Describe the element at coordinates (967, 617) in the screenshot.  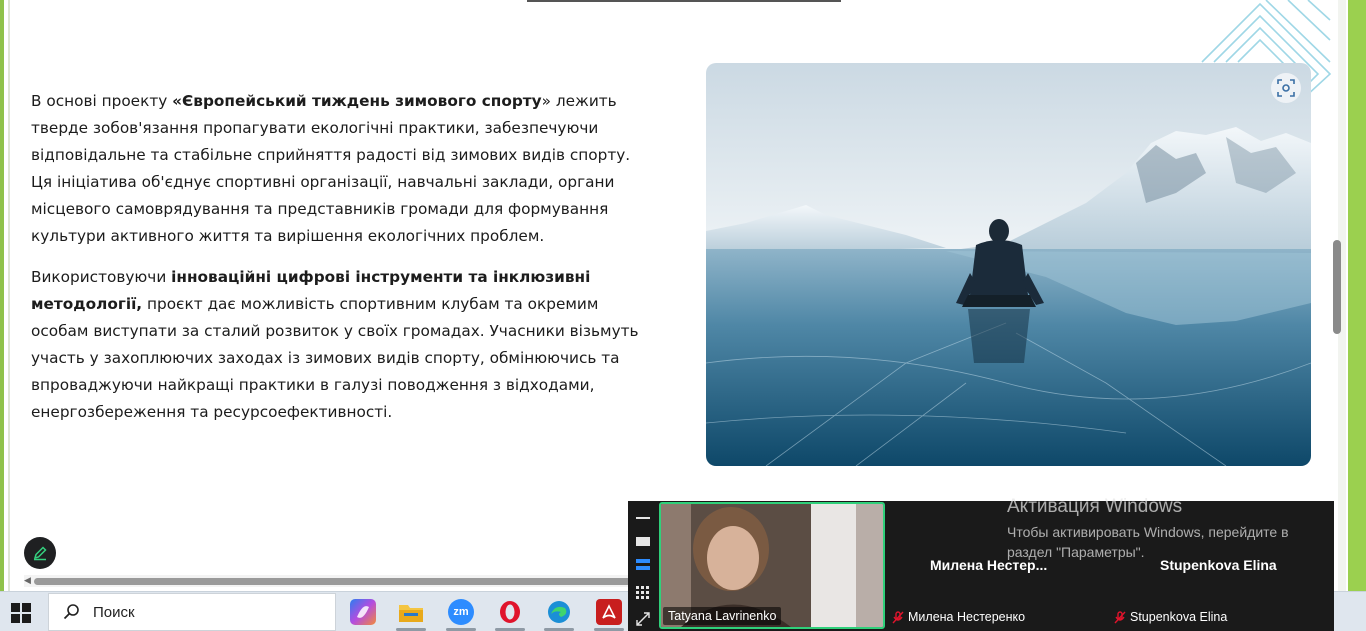
I see `participant-name-milena: Милена Нестеренко` at that location.